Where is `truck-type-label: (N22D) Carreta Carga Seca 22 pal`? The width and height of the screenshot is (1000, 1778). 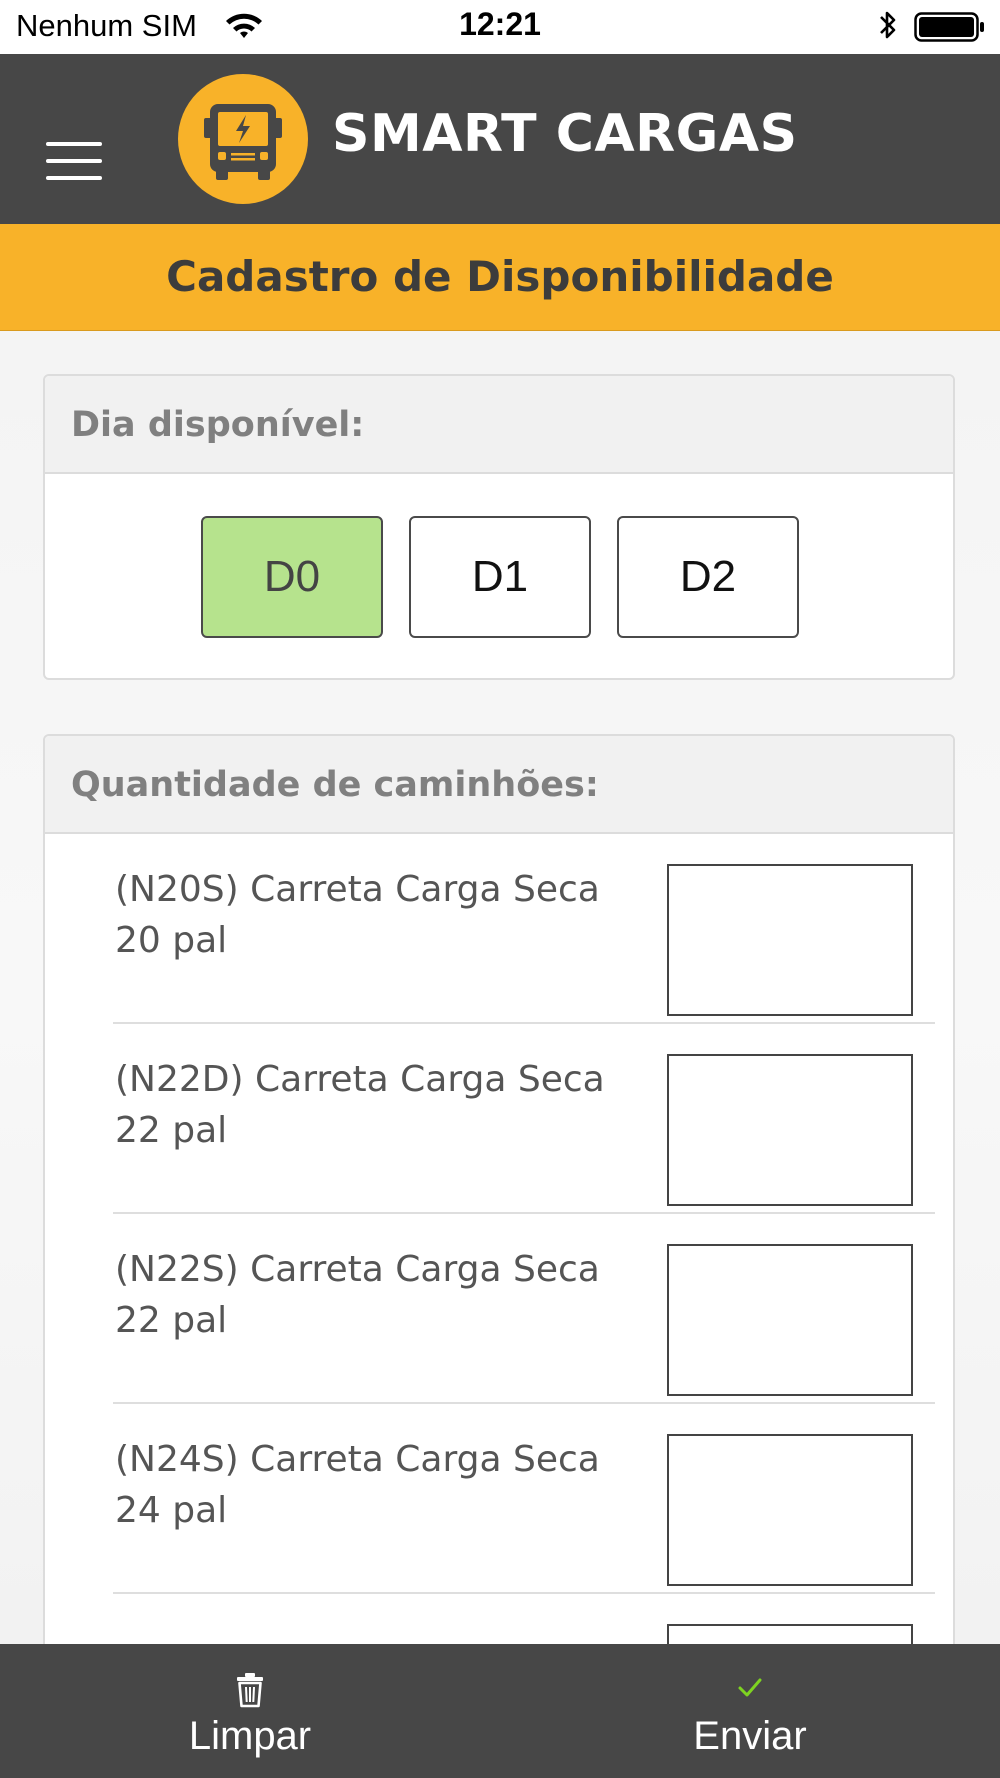 truck-type-label: (N22D) Carreta Carga Seca 22 pal is located at coordinates (375, 1105).